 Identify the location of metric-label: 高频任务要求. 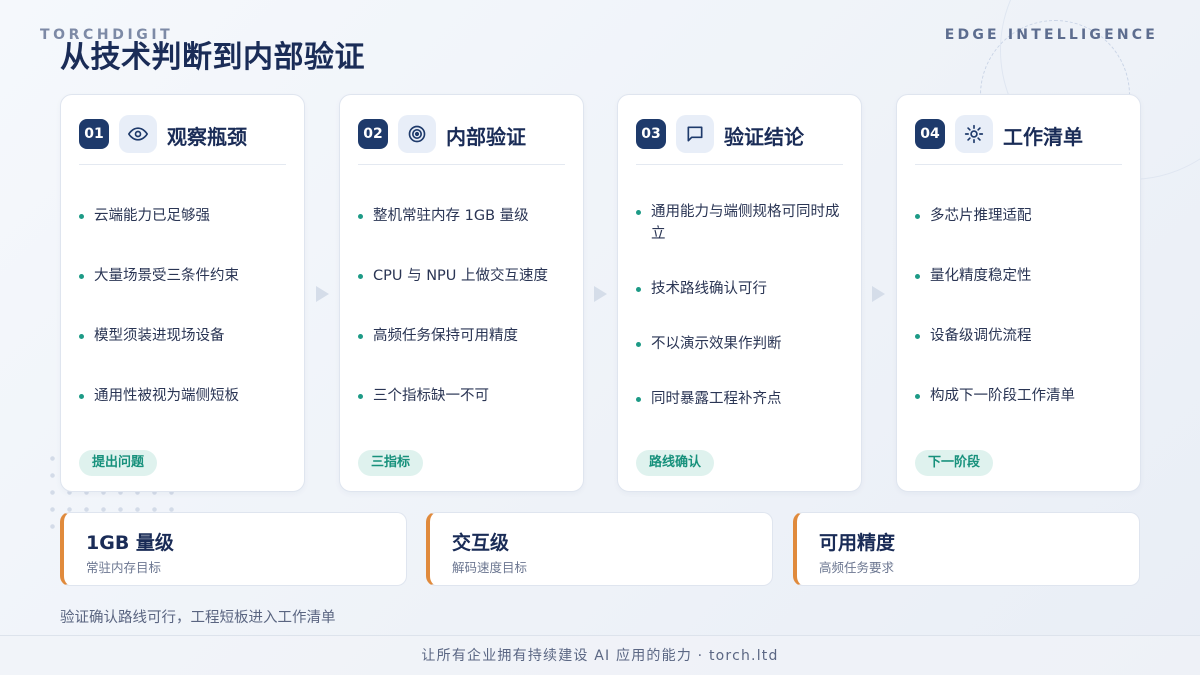
(857, 567).